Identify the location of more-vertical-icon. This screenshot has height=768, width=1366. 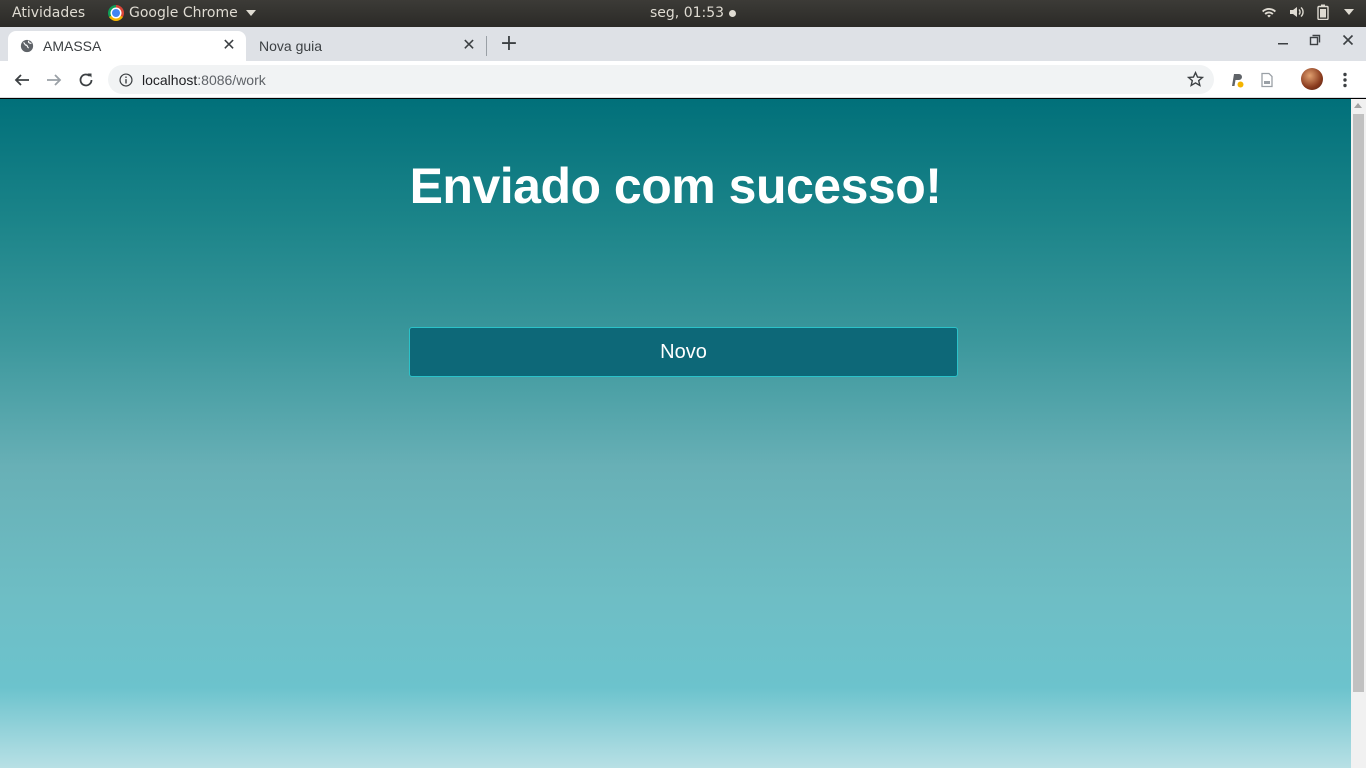
(1345, 80).